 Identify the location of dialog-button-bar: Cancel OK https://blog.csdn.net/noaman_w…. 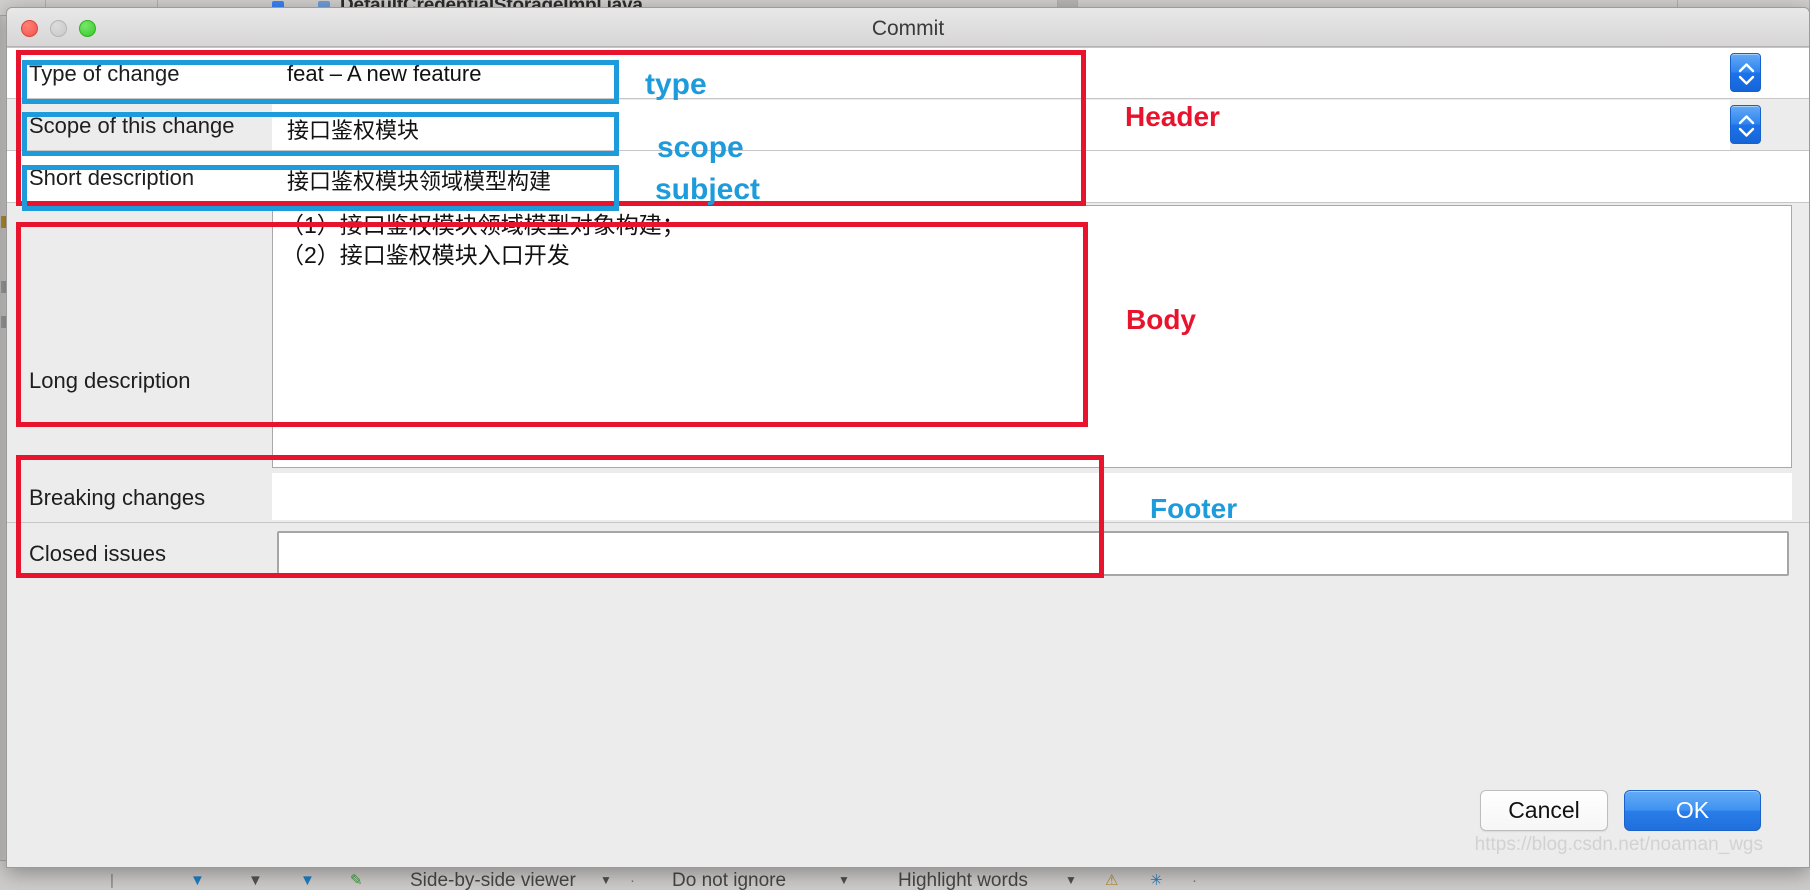
(908, 822).